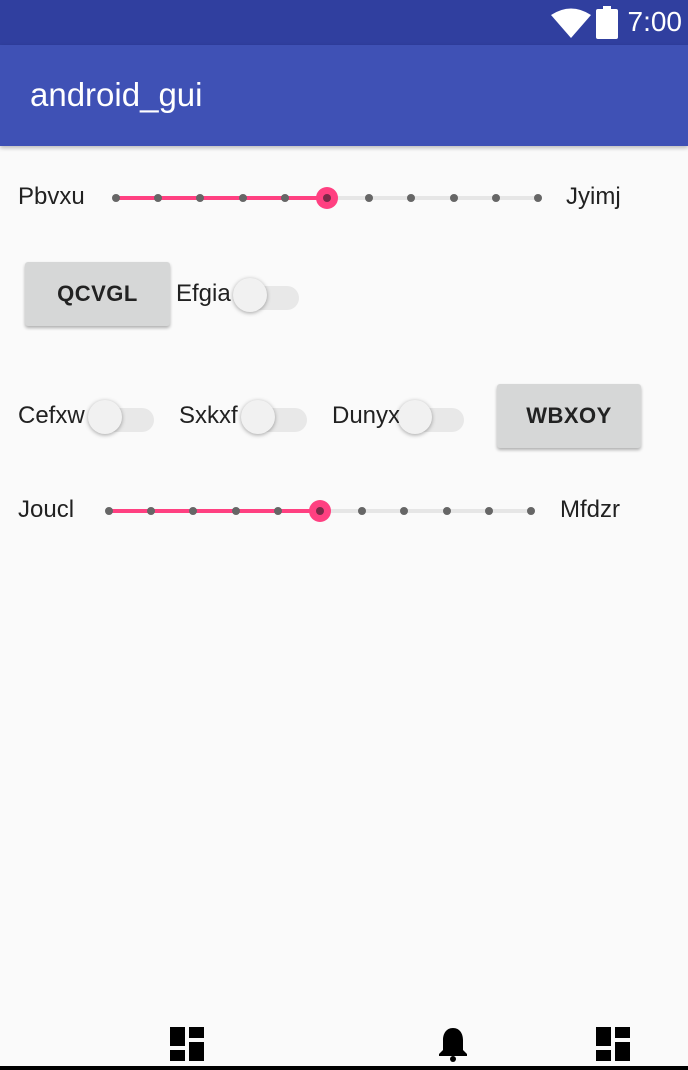 Image resolution: width=688 pixels, height=1070 pixels. Describe the element at coordinates (344, 1068) in the screenshot. I see `nav-divider` at that location.